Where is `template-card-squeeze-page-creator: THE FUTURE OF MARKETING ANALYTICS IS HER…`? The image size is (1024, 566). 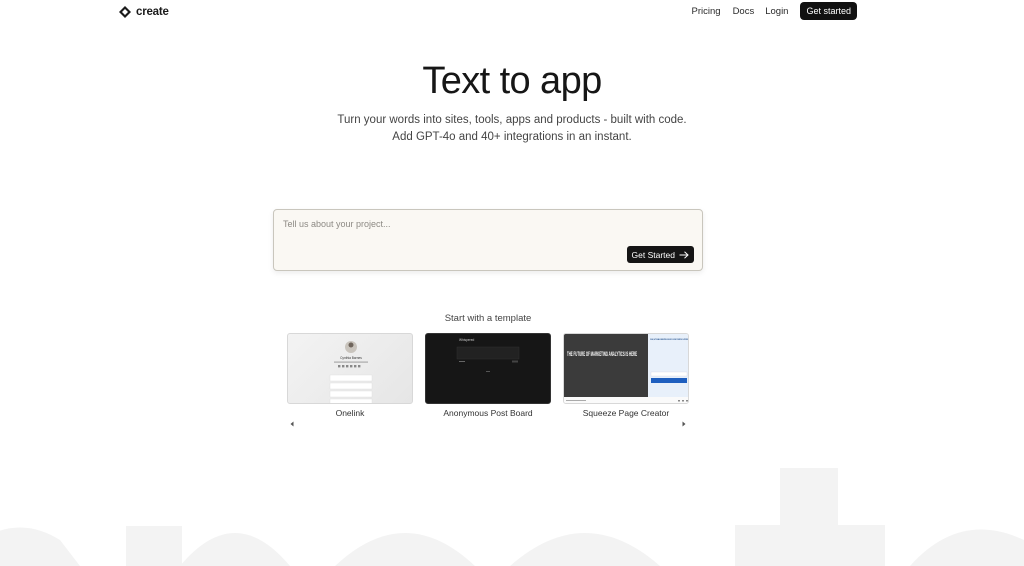
template-card-squeeze-page-creator: THE FUTURE OF MARKETING ANALYTICS IS HER… is located at coordinates (626, 375).